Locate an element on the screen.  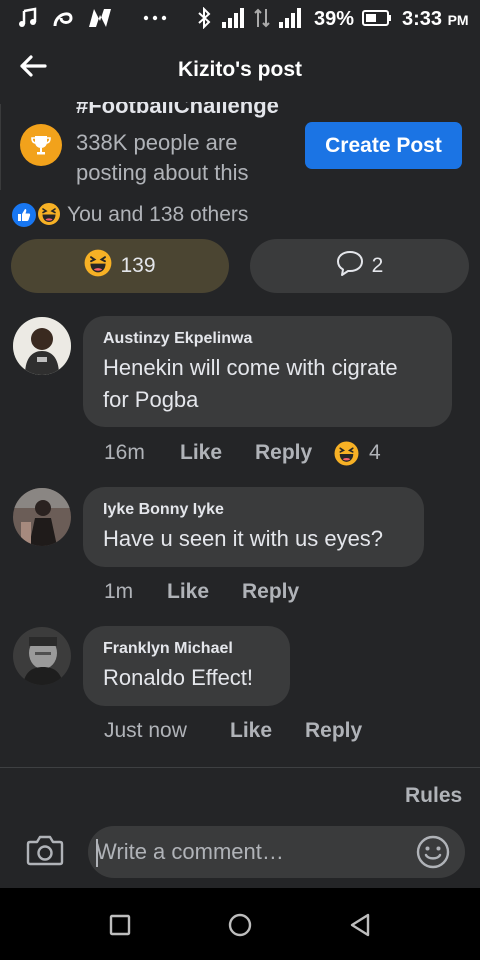
status-bar: 39% 3:33 PM is located at coordinates (240, 19).